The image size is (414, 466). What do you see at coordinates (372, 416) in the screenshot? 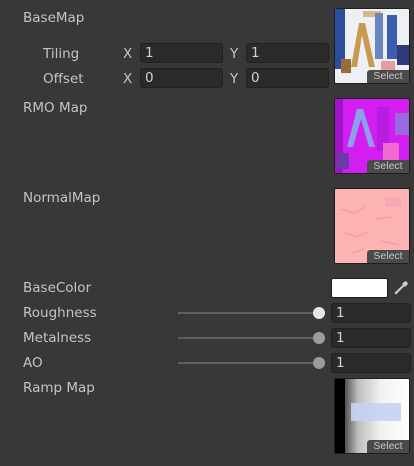
I see `ramp-map-texture-slot: Select` at bounding box center [372, 416].